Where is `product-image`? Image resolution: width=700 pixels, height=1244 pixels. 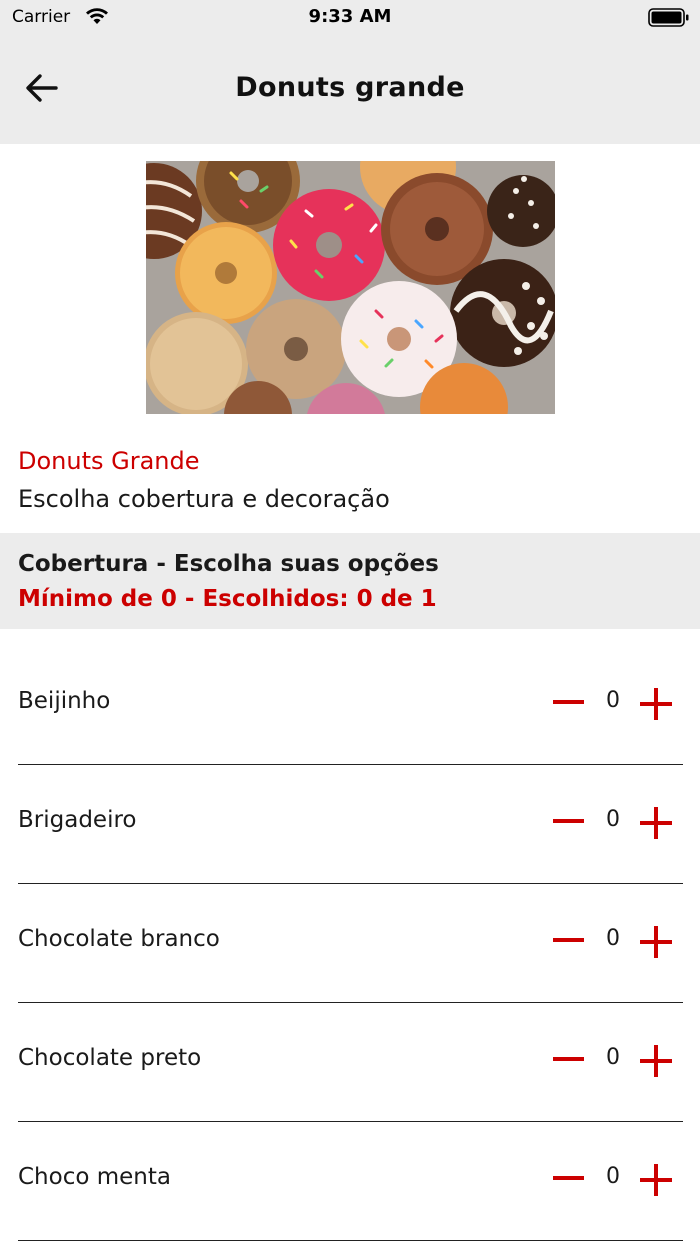 product-image is located at coordinates (350, 287).